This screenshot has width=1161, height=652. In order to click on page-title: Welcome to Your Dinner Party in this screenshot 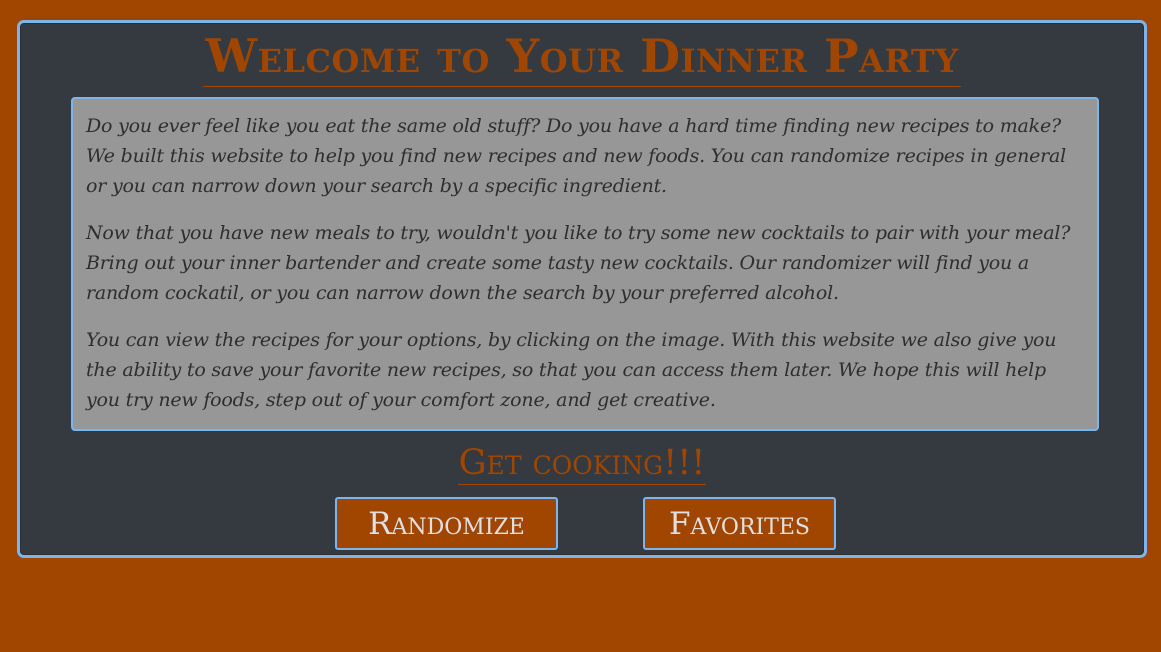, I will do `click(582, 58)`.